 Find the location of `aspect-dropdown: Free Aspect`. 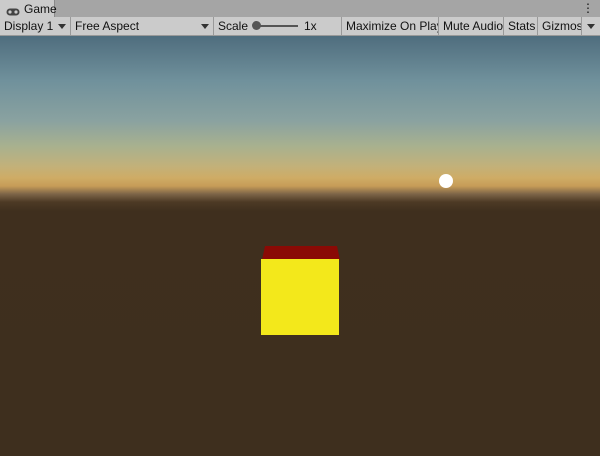

aspect-dropdown: Free Aspect is located at coordinates (142, 26).